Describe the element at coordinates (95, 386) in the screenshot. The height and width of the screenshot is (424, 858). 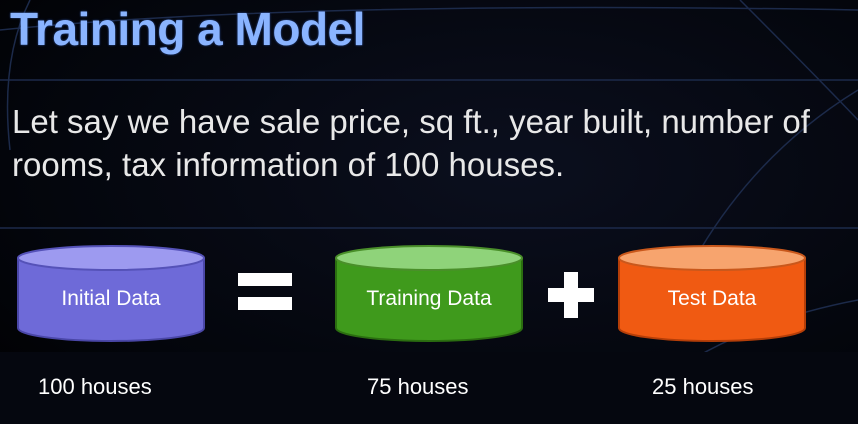
I see `initial-data-count: 100 houses` at that location.